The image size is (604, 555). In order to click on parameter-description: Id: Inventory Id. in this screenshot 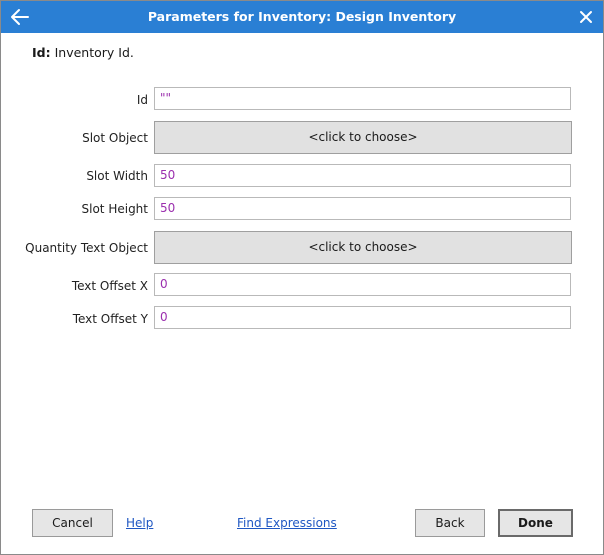, I will do `click(83, 52)`.